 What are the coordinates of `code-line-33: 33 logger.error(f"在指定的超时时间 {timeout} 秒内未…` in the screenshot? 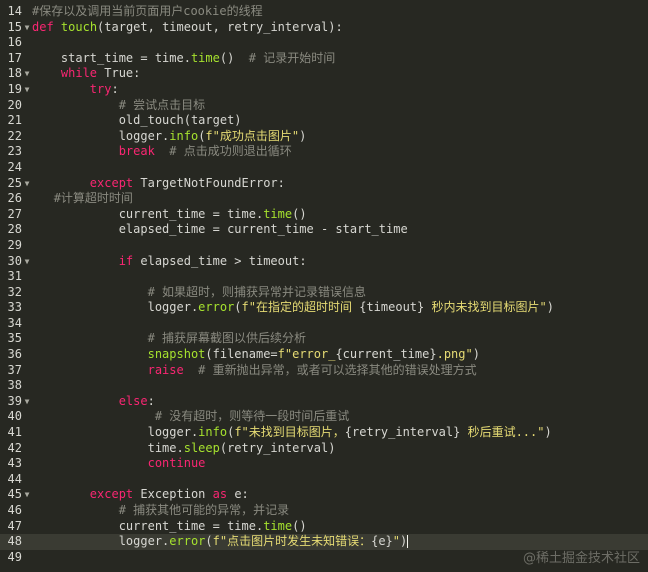 It's located at (324, 308).